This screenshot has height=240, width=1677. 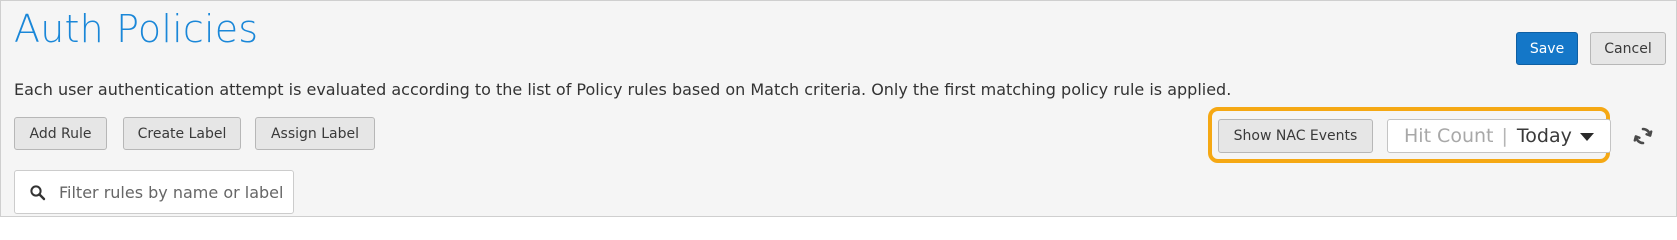 What do you see at coordinates (1628, 48) in the screenshot?
I see `cancel-button: Cancel` at bounding box center [1628, 48].